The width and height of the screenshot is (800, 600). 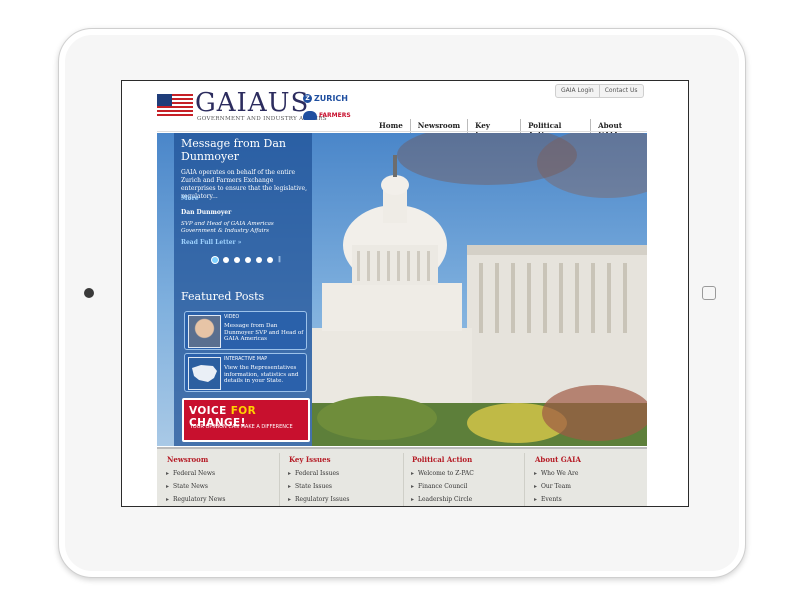 I want to click on pause-icon: ‖, so click(x=279, y=259).